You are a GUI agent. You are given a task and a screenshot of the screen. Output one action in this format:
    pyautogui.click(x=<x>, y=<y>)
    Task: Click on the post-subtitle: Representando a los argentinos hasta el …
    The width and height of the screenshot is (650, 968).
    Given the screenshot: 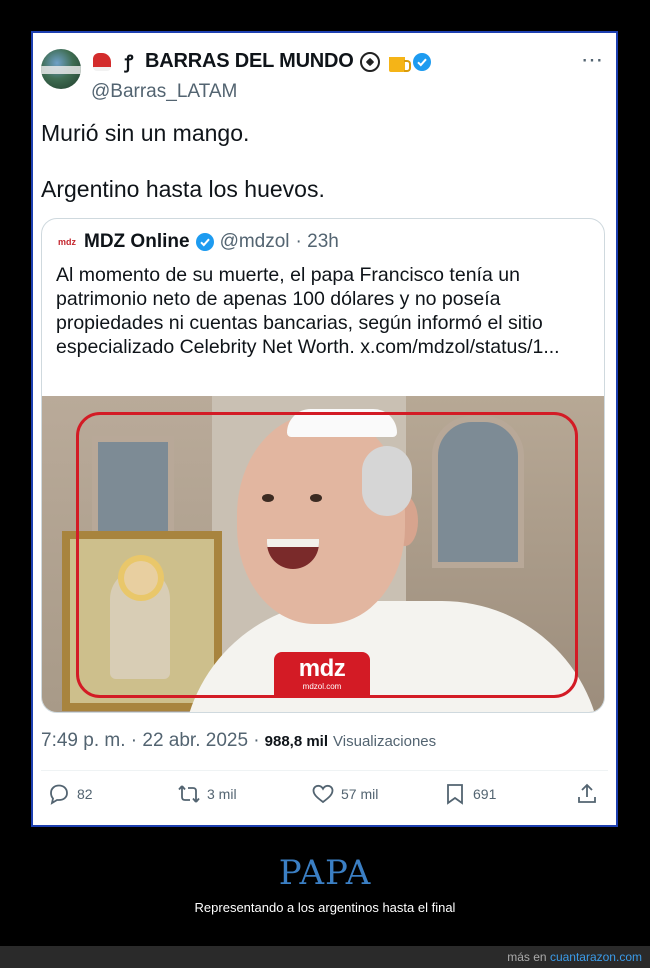 What is the action you would take?
    pyautogui.click(x=325, y=907)
    